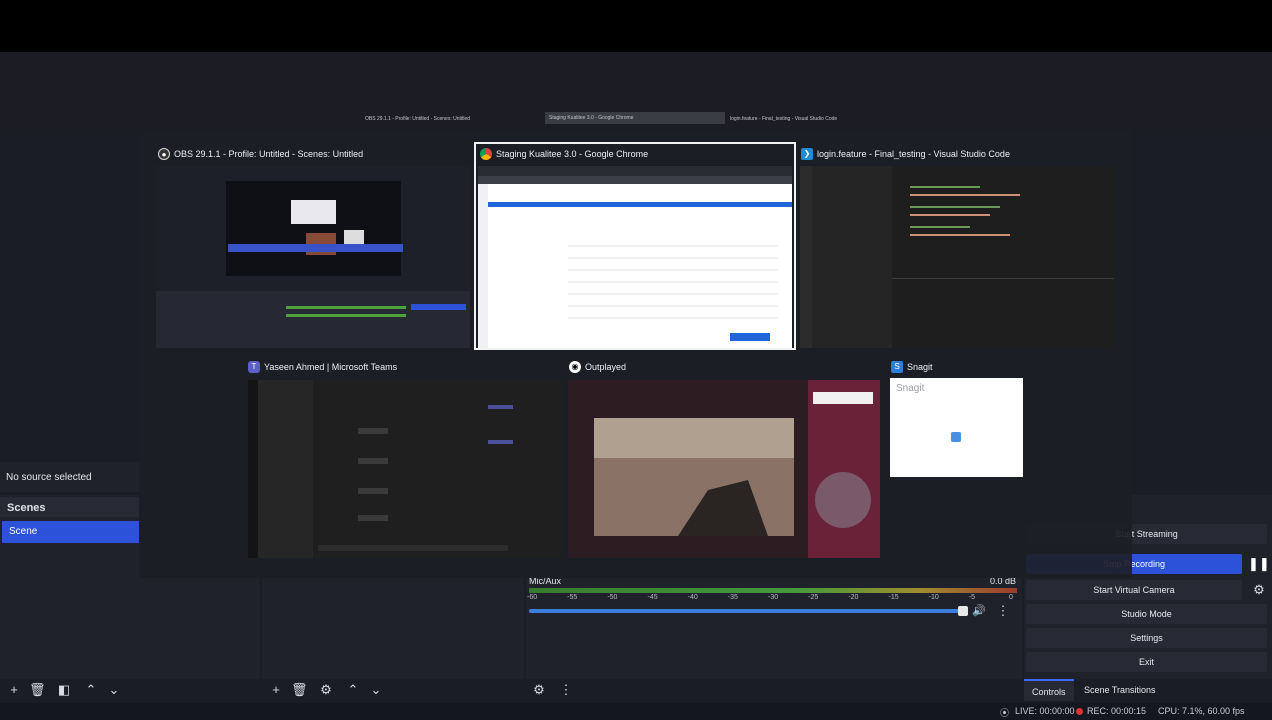  Describe the element at coordinates (49, 477) in the screenshot. I see `no-source-label: No source selected` at that location.